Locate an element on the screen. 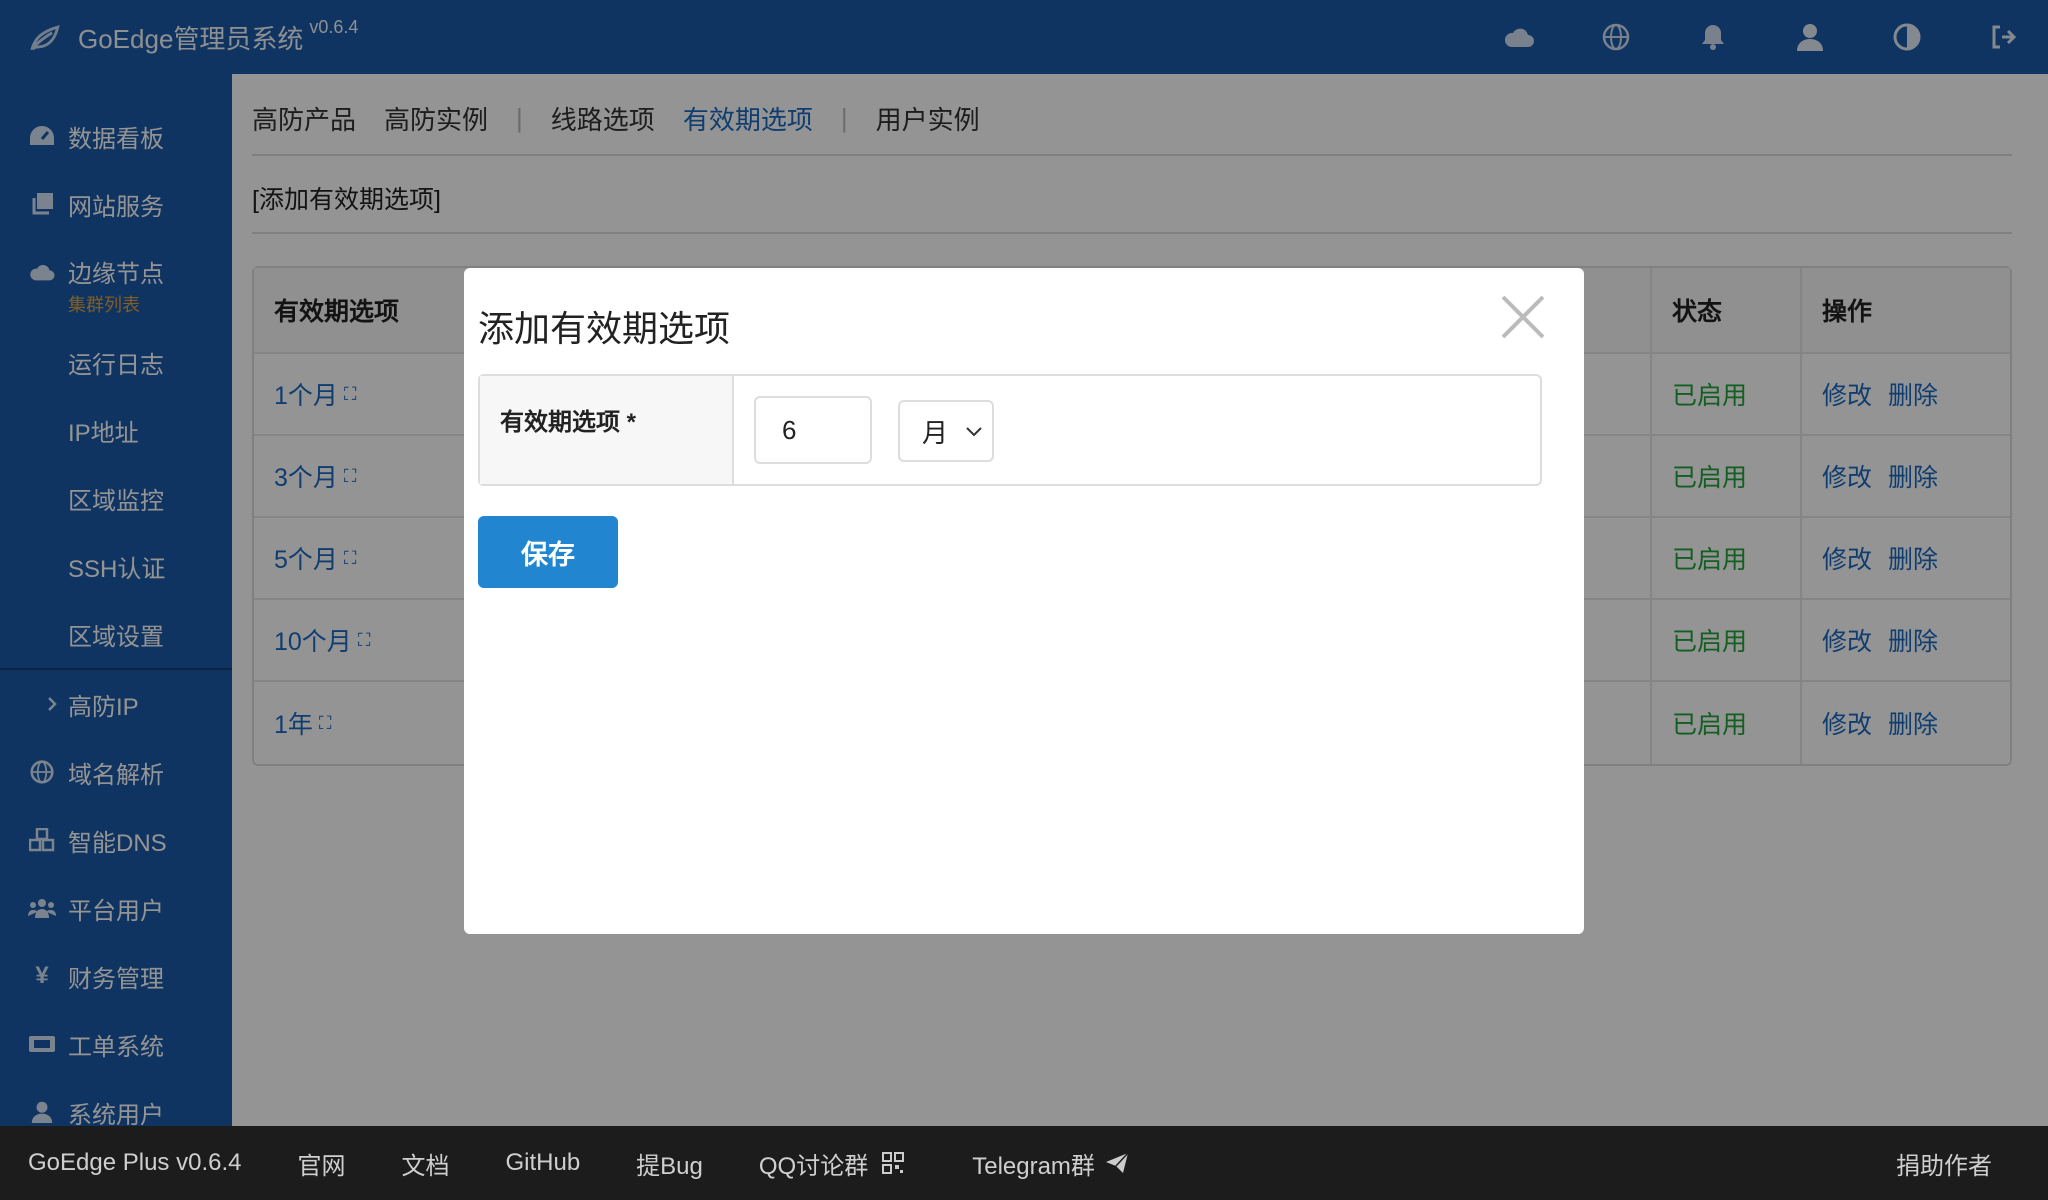  footer-link-donate: 捐助作者 is located at coordinates (1944, 1163).